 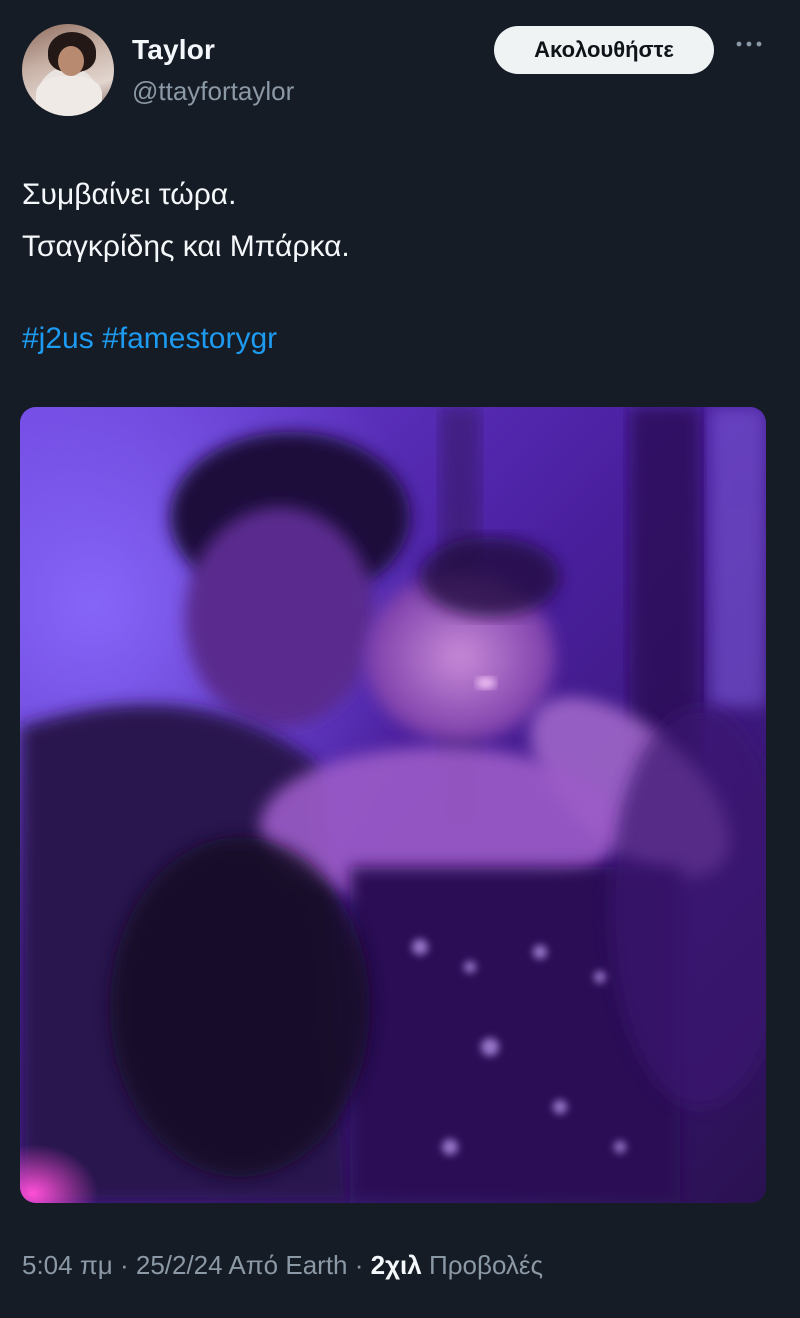 I want to click on avatar, so click(x=68, y=70).